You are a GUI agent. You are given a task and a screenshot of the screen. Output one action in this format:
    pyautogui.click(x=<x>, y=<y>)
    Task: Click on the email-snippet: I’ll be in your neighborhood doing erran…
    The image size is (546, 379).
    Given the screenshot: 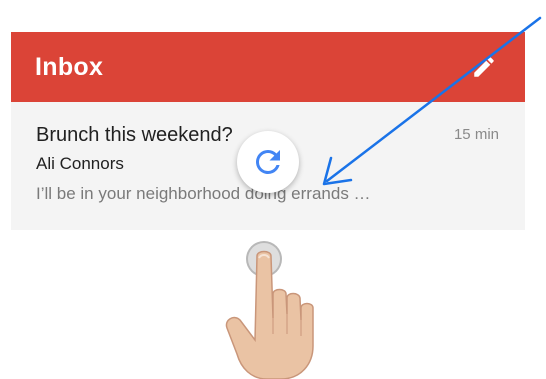 What is the action you would take?
    pyautogui.click(x=203, y=193)
    